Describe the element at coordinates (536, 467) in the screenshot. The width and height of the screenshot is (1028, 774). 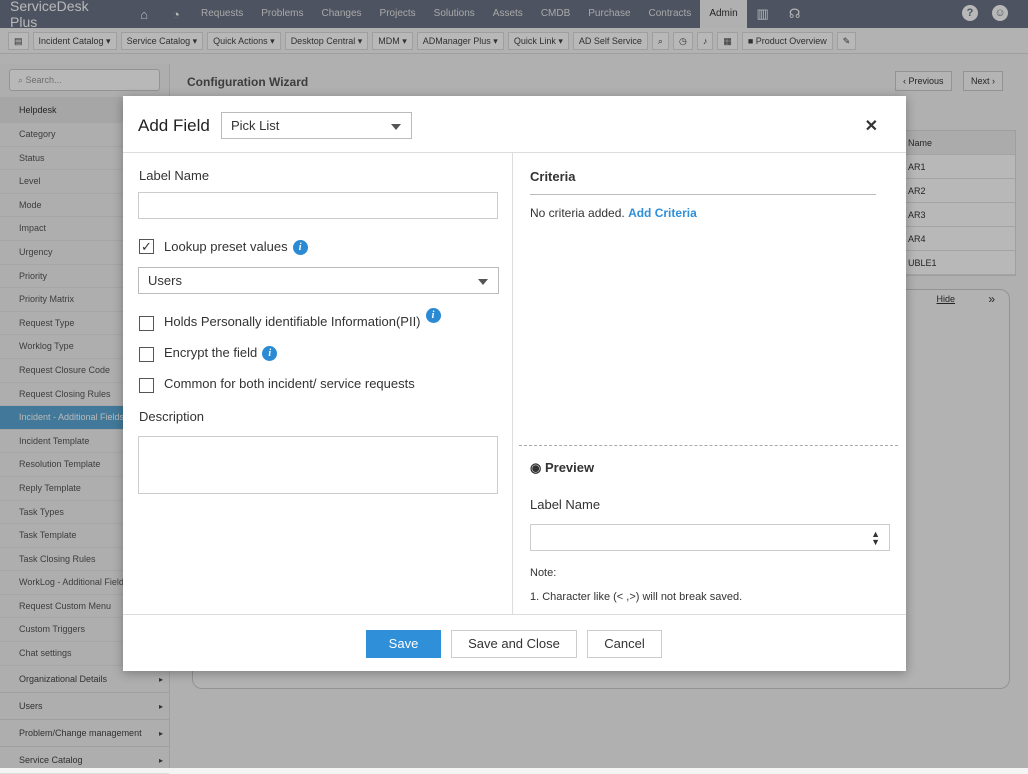
I see `eye-icon: ◉` at that location.